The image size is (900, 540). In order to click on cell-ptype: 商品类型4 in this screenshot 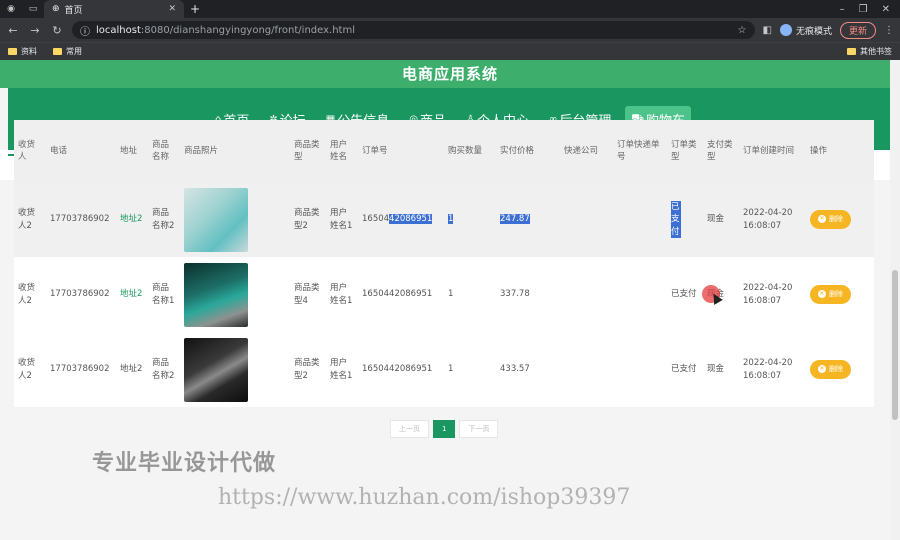, I will do `click(308, 294)`.